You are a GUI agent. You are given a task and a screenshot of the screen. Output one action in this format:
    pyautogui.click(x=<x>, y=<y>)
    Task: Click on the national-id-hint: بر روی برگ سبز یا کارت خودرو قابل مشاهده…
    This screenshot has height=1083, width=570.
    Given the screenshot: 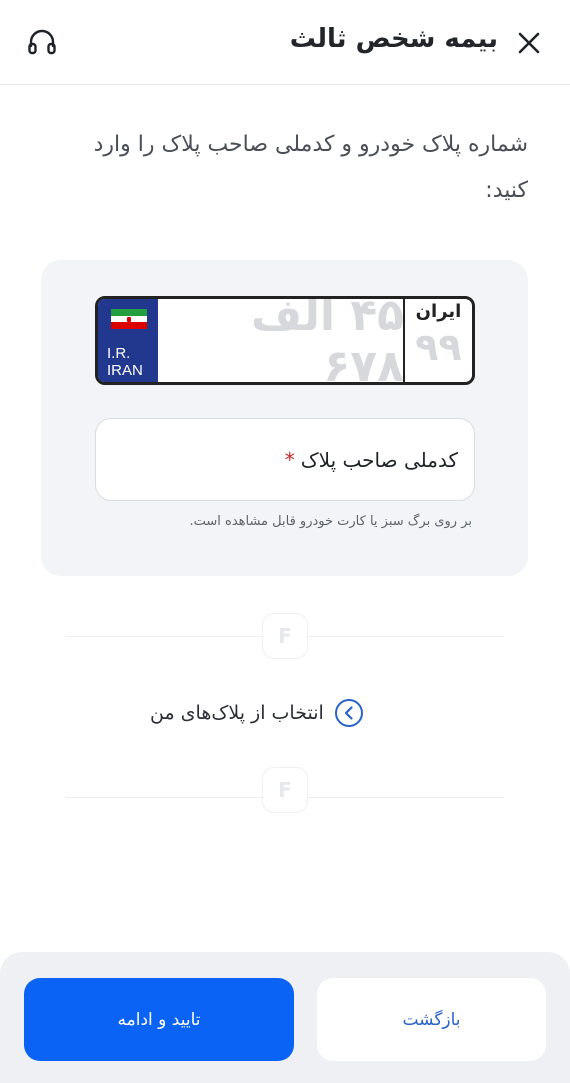 What is the action you would take?
    pyautogui.click(x=330, y=521)
    